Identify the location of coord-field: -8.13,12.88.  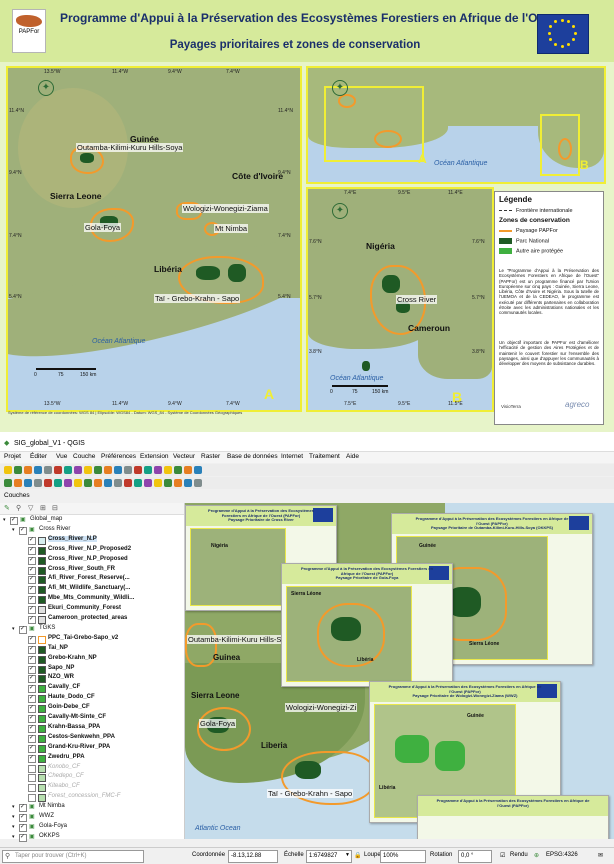
(253, 856).